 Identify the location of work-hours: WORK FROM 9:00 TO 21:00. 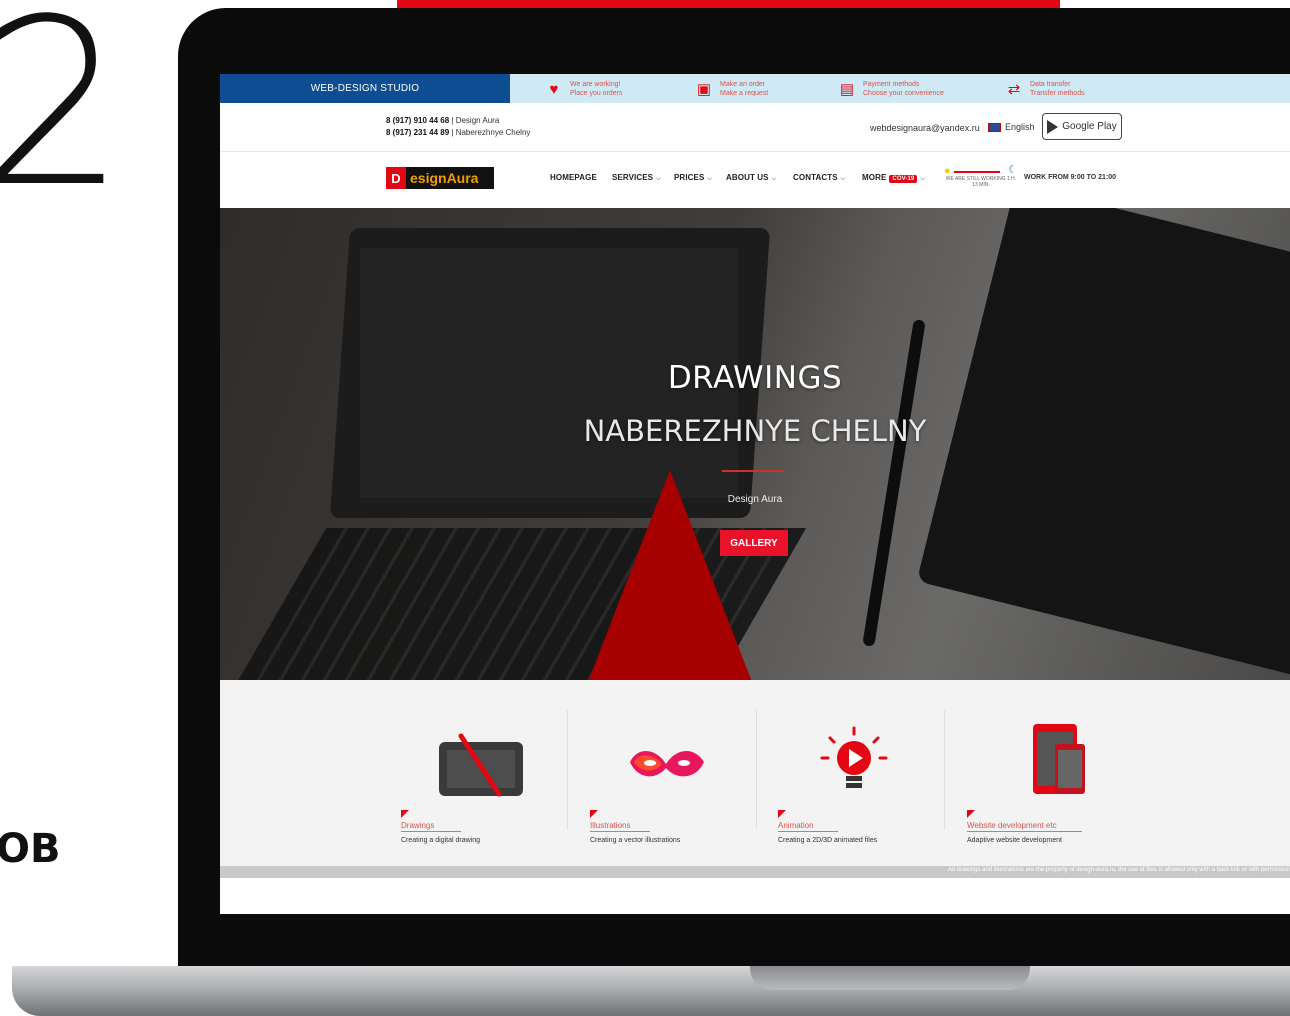
(1070, 177).